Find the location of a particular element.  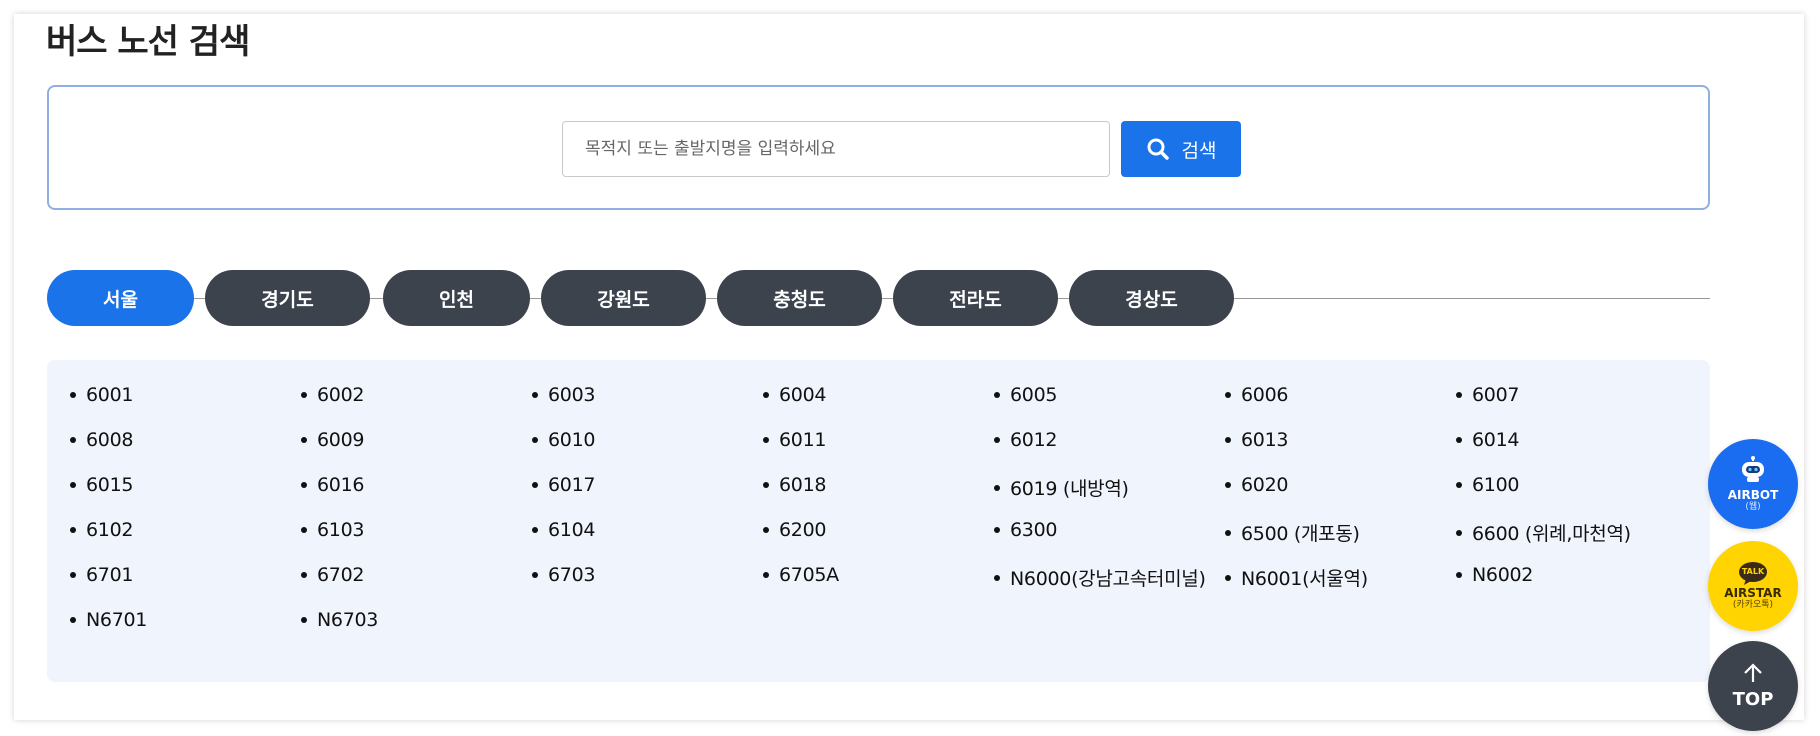

route-label: 6701 is located at coordinates (110, 575).